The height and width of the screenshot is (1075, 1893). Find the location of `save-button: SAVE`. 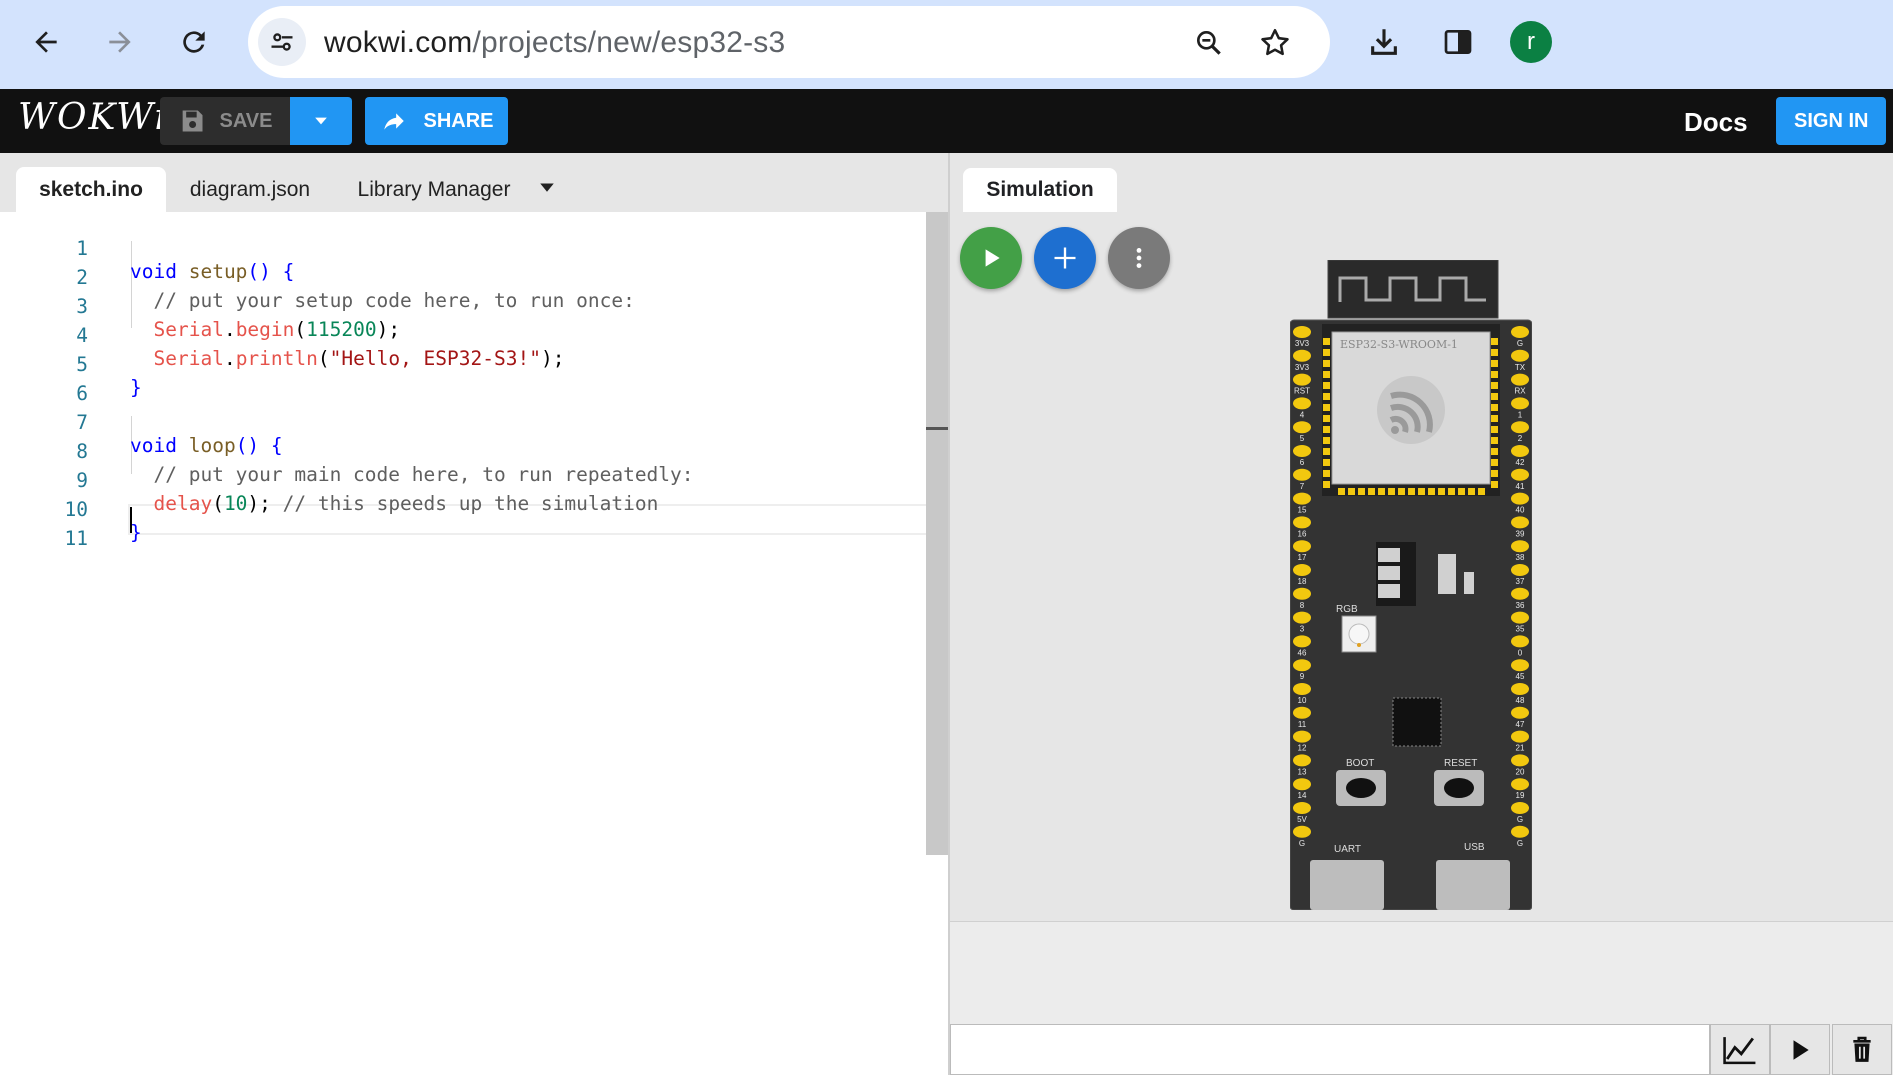

save-button: SAVE is located at coordinates (225, 121).